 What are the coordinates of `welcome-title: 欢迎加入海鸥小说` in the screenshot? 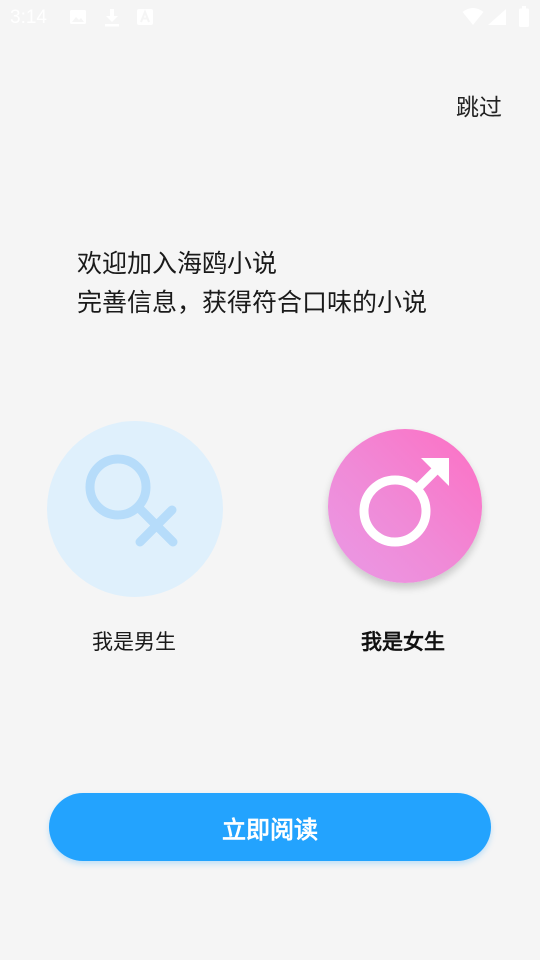 It's located at (177, 263).